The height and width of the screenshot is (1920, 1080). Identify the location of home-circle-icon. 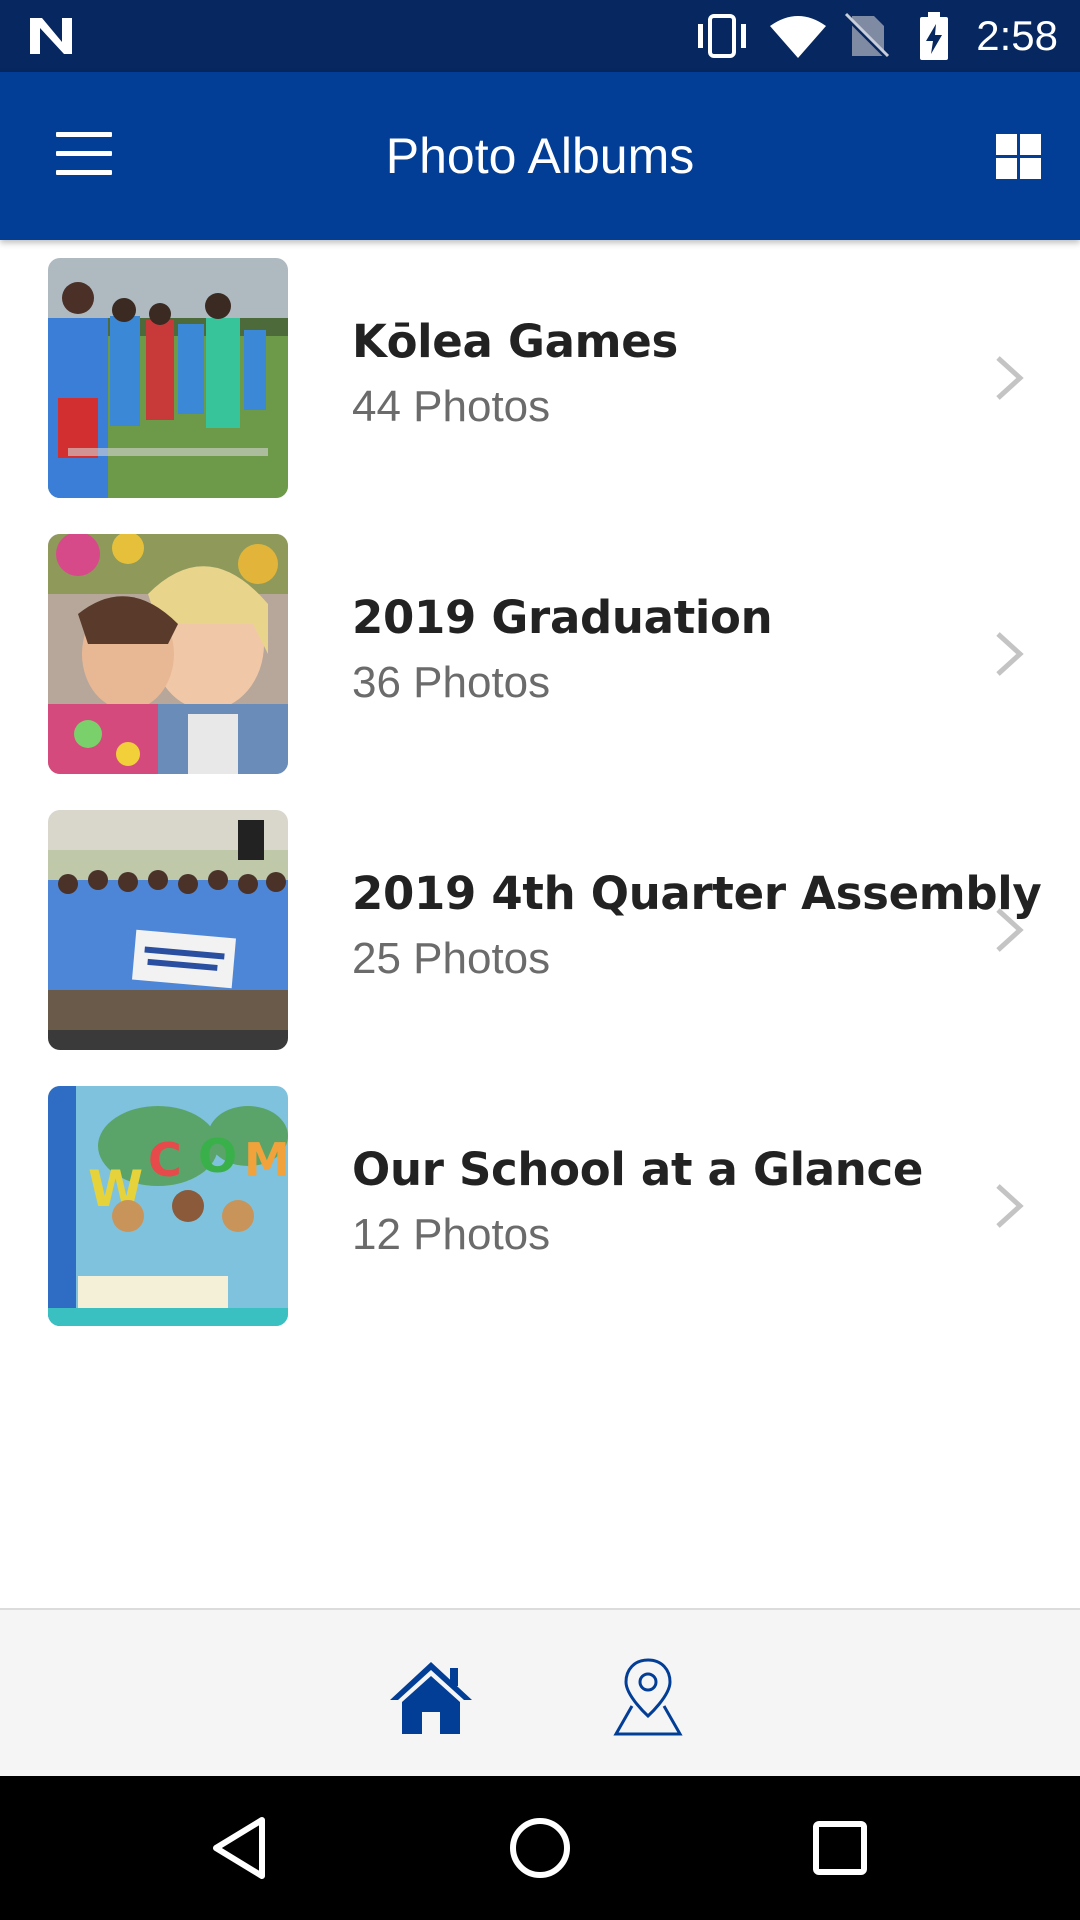
(540, 1848).